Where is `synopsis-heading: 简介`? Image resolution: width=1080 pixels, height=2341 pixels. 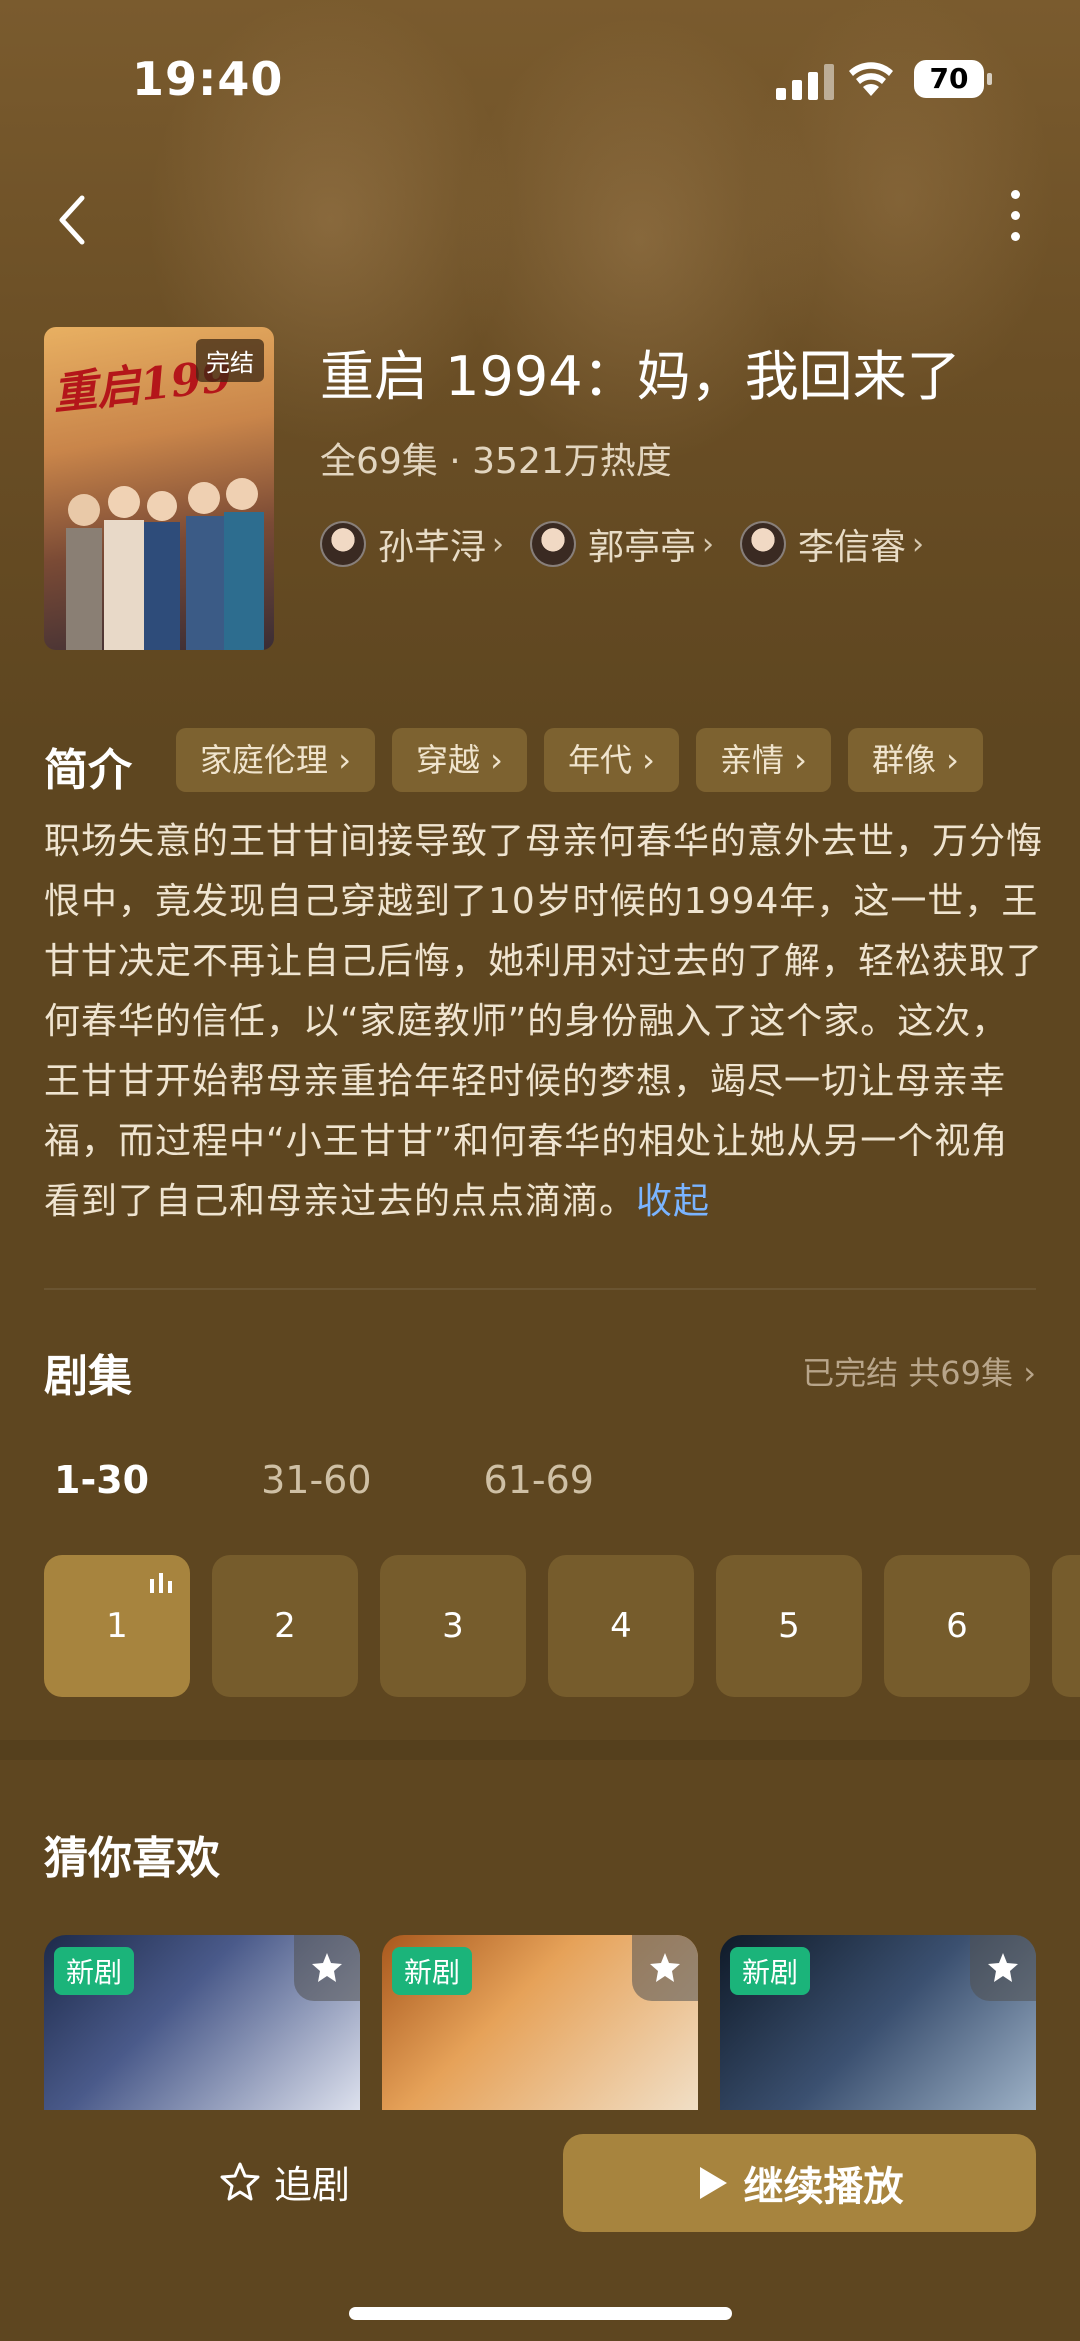 synopsis-heading: 简介 is located at coordinates (88, 770).